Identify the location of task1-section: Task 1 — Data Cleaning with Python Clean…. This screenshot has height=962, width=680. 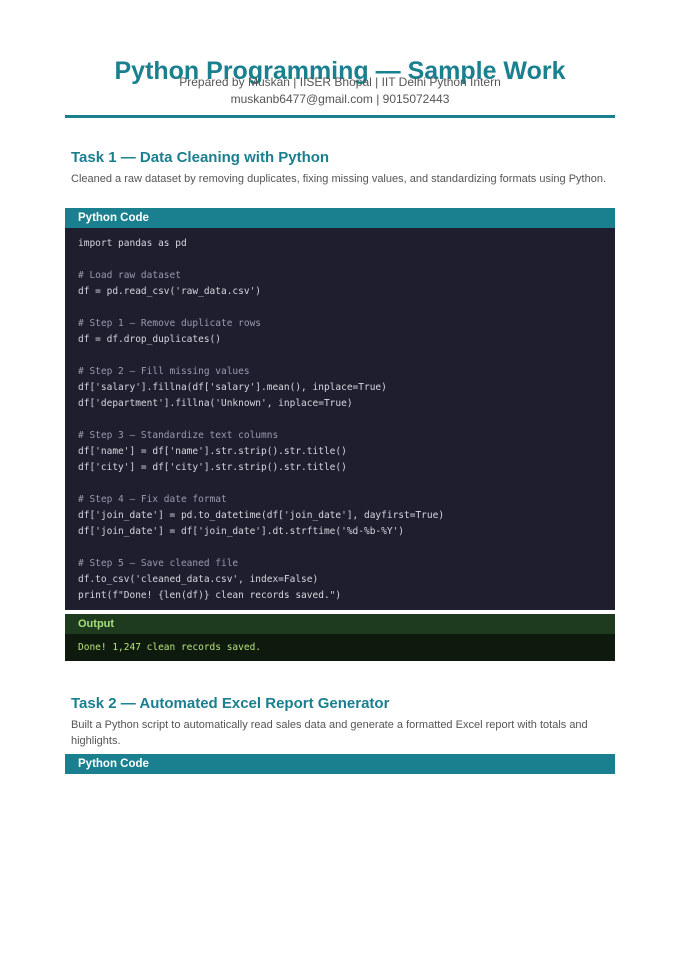
(343, 168).